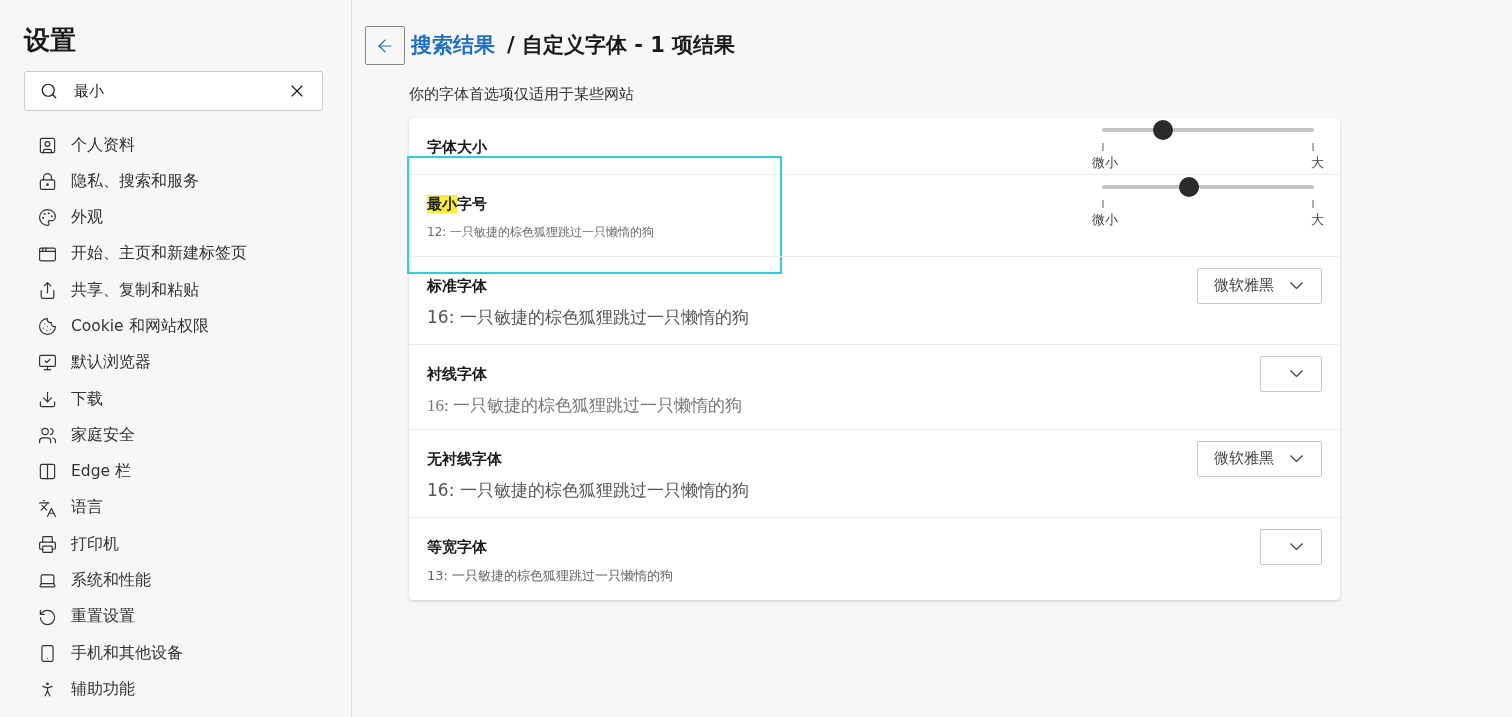 The height and width of the screenshot is (717, 1512). Describe the element at coordinates (180, 145) in the screenshot. I see `sidebar-item: 个人资料` at that location.